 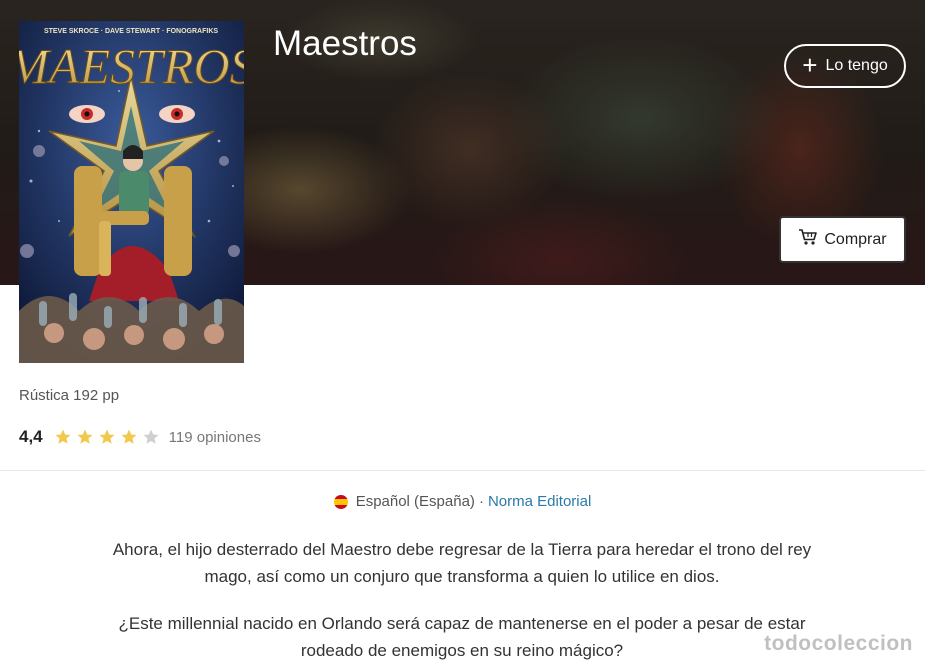 I want to click on own-button: + Lo tengo, so click(x=845, y=66).